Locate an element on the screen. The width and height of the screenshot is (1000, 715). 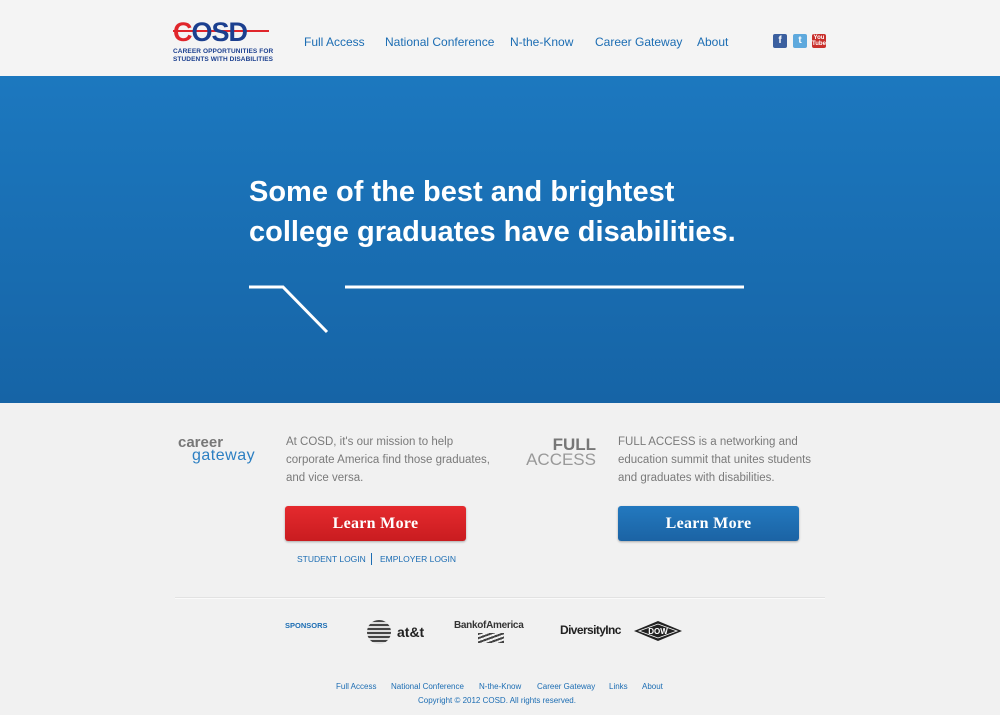
student-login-link: STUDENT LOGIN is located at coordinates (331, 559).